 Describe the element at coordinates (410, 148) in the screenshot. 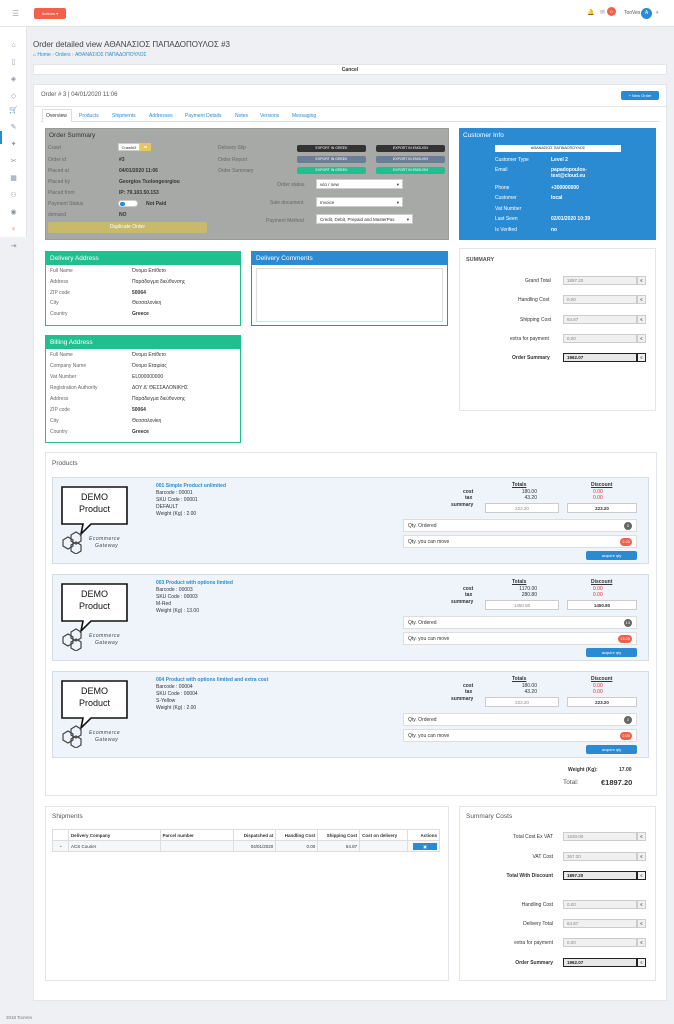

I see `delivery-slip-export-english-button: EXPORT IN ENGLISH` at that location.